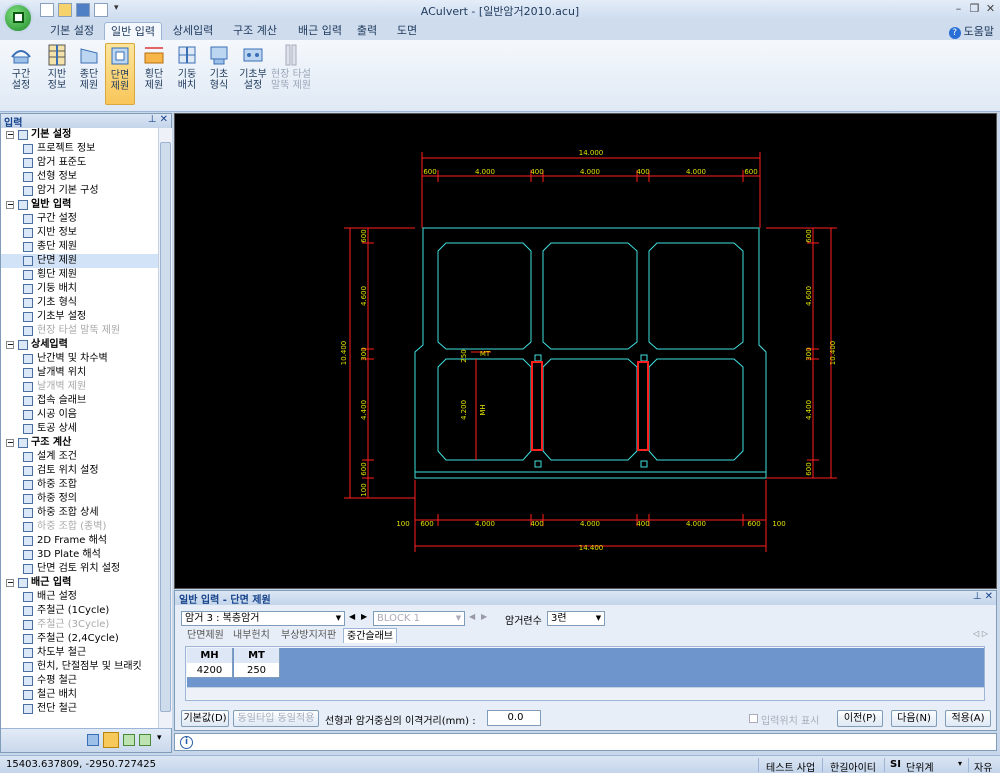 Image resolution: width=1000 pixels, height=773 pixels. Describe the element at coordinates (205, 718) in the screenshot. I see `default-value-button: 기본값(D)` at that location.